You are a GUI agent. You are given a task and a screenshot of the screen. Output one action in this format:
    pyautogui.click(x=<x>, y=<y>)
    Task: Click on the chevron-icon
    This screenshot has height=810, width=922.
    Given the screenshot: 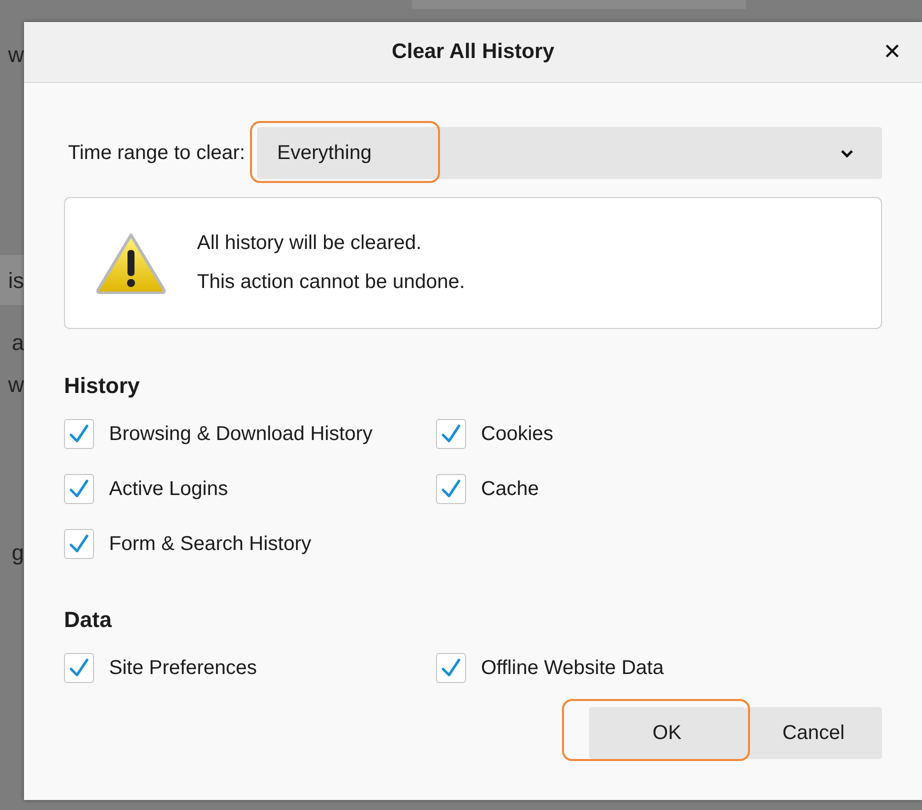 What is the action you would take?
    pyautogui.click(x=847, y=153)
    